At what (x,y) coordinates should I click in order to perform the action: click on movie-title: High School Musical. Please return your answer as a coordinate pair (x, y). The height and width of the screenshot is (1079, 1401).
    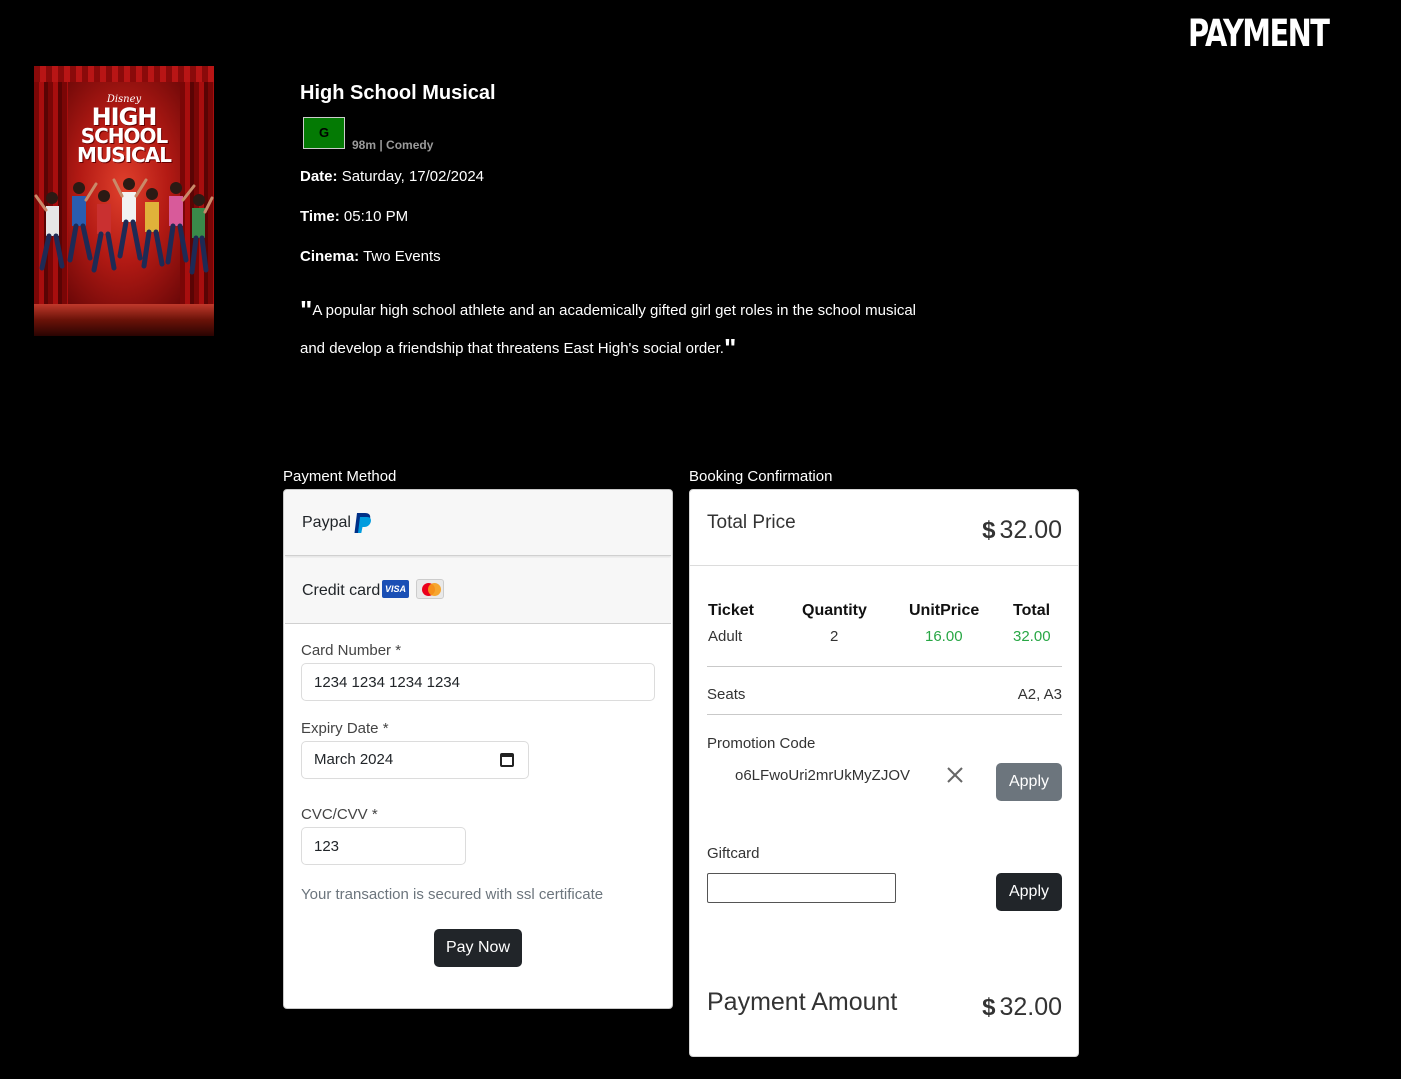
    Looking at the image, I should click on (398, 93).